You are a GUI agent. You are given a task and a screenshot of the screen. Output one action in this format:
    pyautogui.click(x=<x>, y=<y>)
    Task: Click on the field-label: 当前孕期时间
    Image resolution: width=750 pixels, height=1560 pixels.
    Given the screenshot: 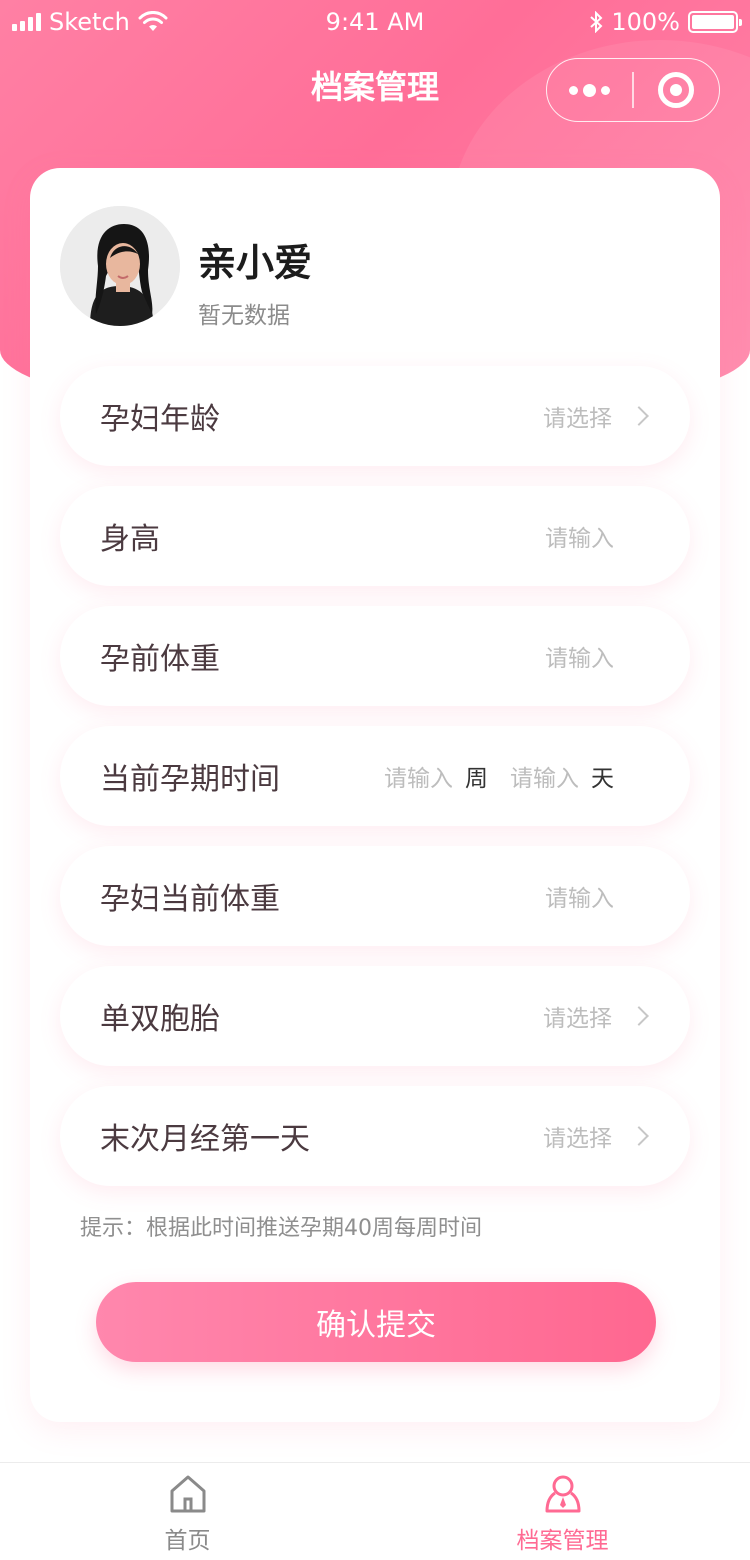 What is the action you would take?
    pyautogui.click(x=190, y=779)
    